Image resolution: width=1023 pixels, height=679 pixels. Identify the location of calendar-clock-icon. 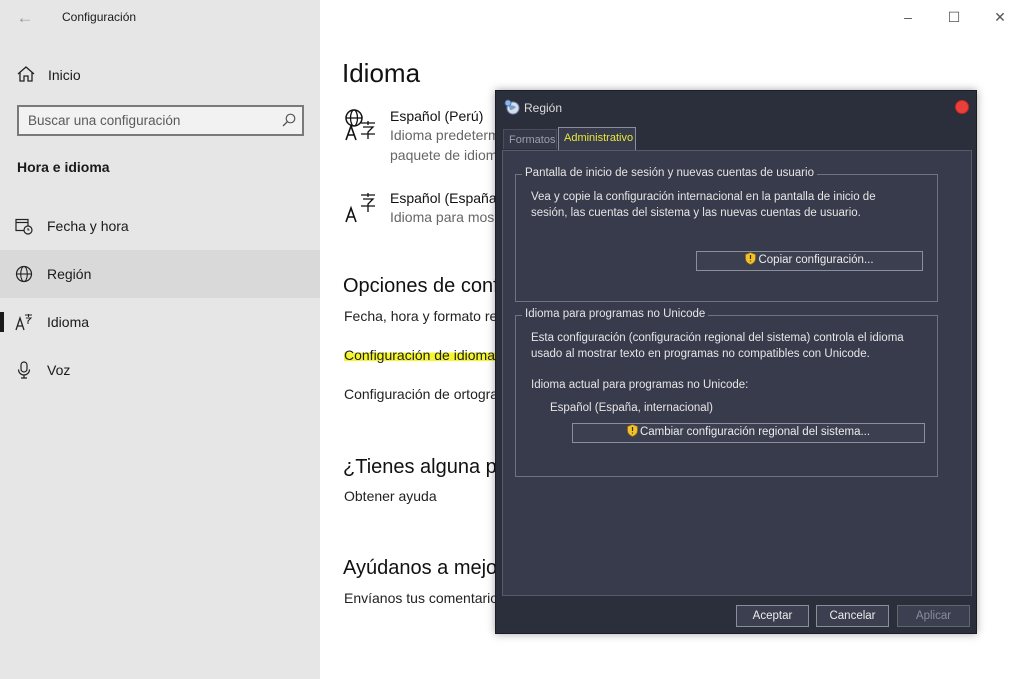
(24, 226).